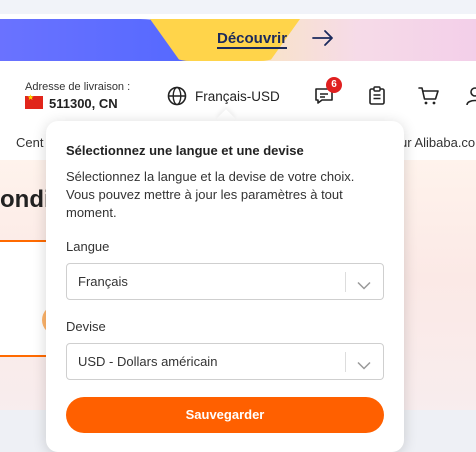  Describe the element at coordinates (334, 85) in the screenshot. I see `message-count-badge: 6` at that location.